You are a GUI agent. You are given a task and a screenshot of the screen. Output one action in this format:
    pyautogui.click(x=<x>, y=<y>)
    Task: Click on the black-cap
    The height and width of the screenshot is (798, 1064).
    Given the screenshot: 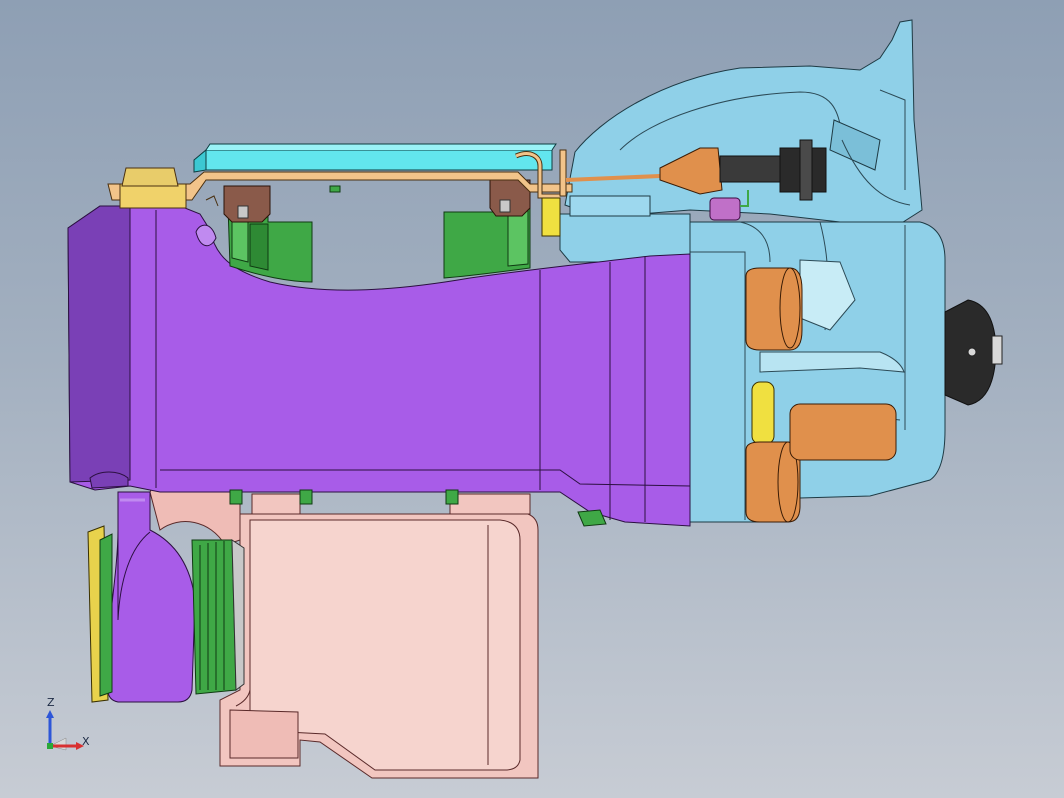 What is the action you would take?
    pyautogui.click(x=973, y=352)
    